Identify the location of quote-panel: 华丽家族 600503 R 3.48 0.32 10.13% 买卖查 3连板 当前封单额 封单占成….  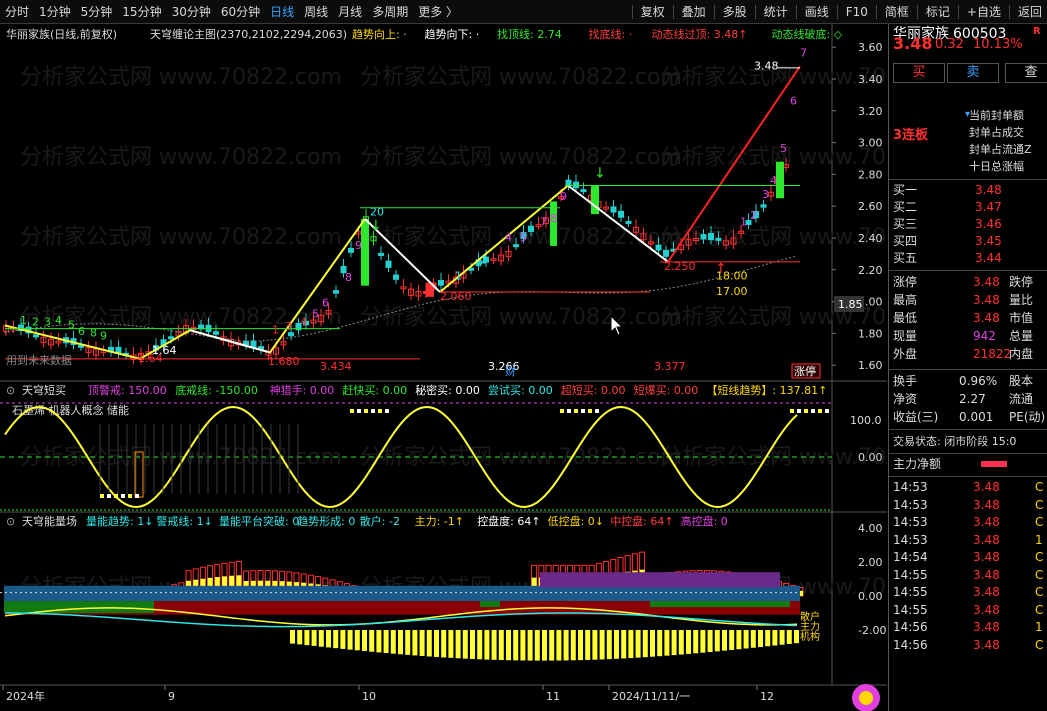
(967, 367).